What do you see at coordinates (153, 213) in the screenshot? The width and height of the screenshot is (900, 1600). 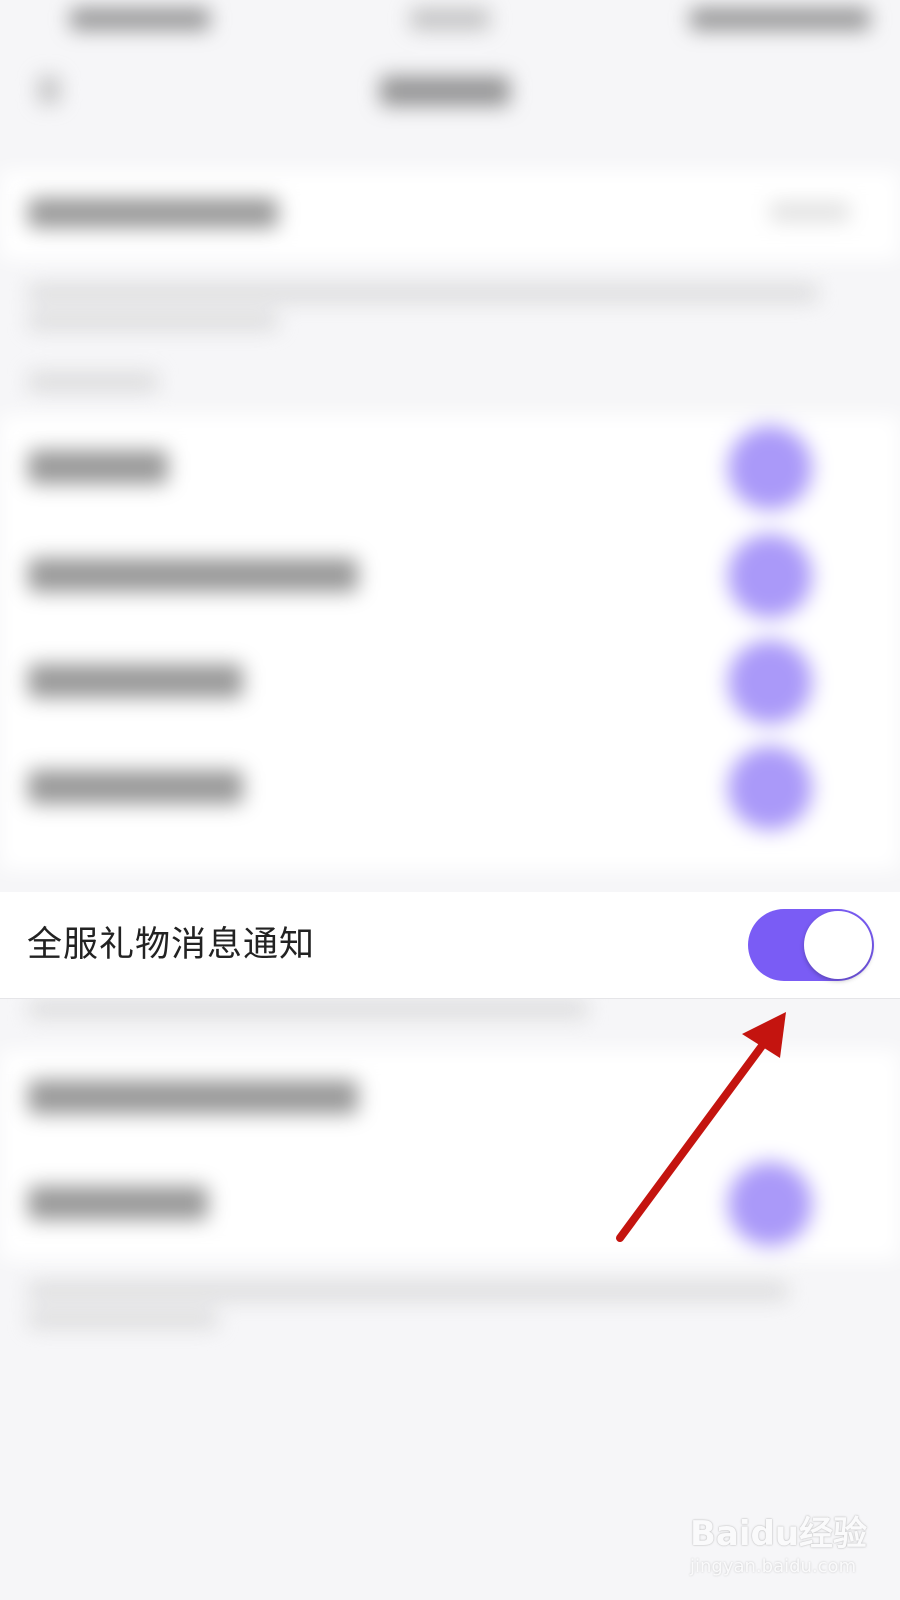 I see `blurred-section-title` at bounding box center [153, 213].